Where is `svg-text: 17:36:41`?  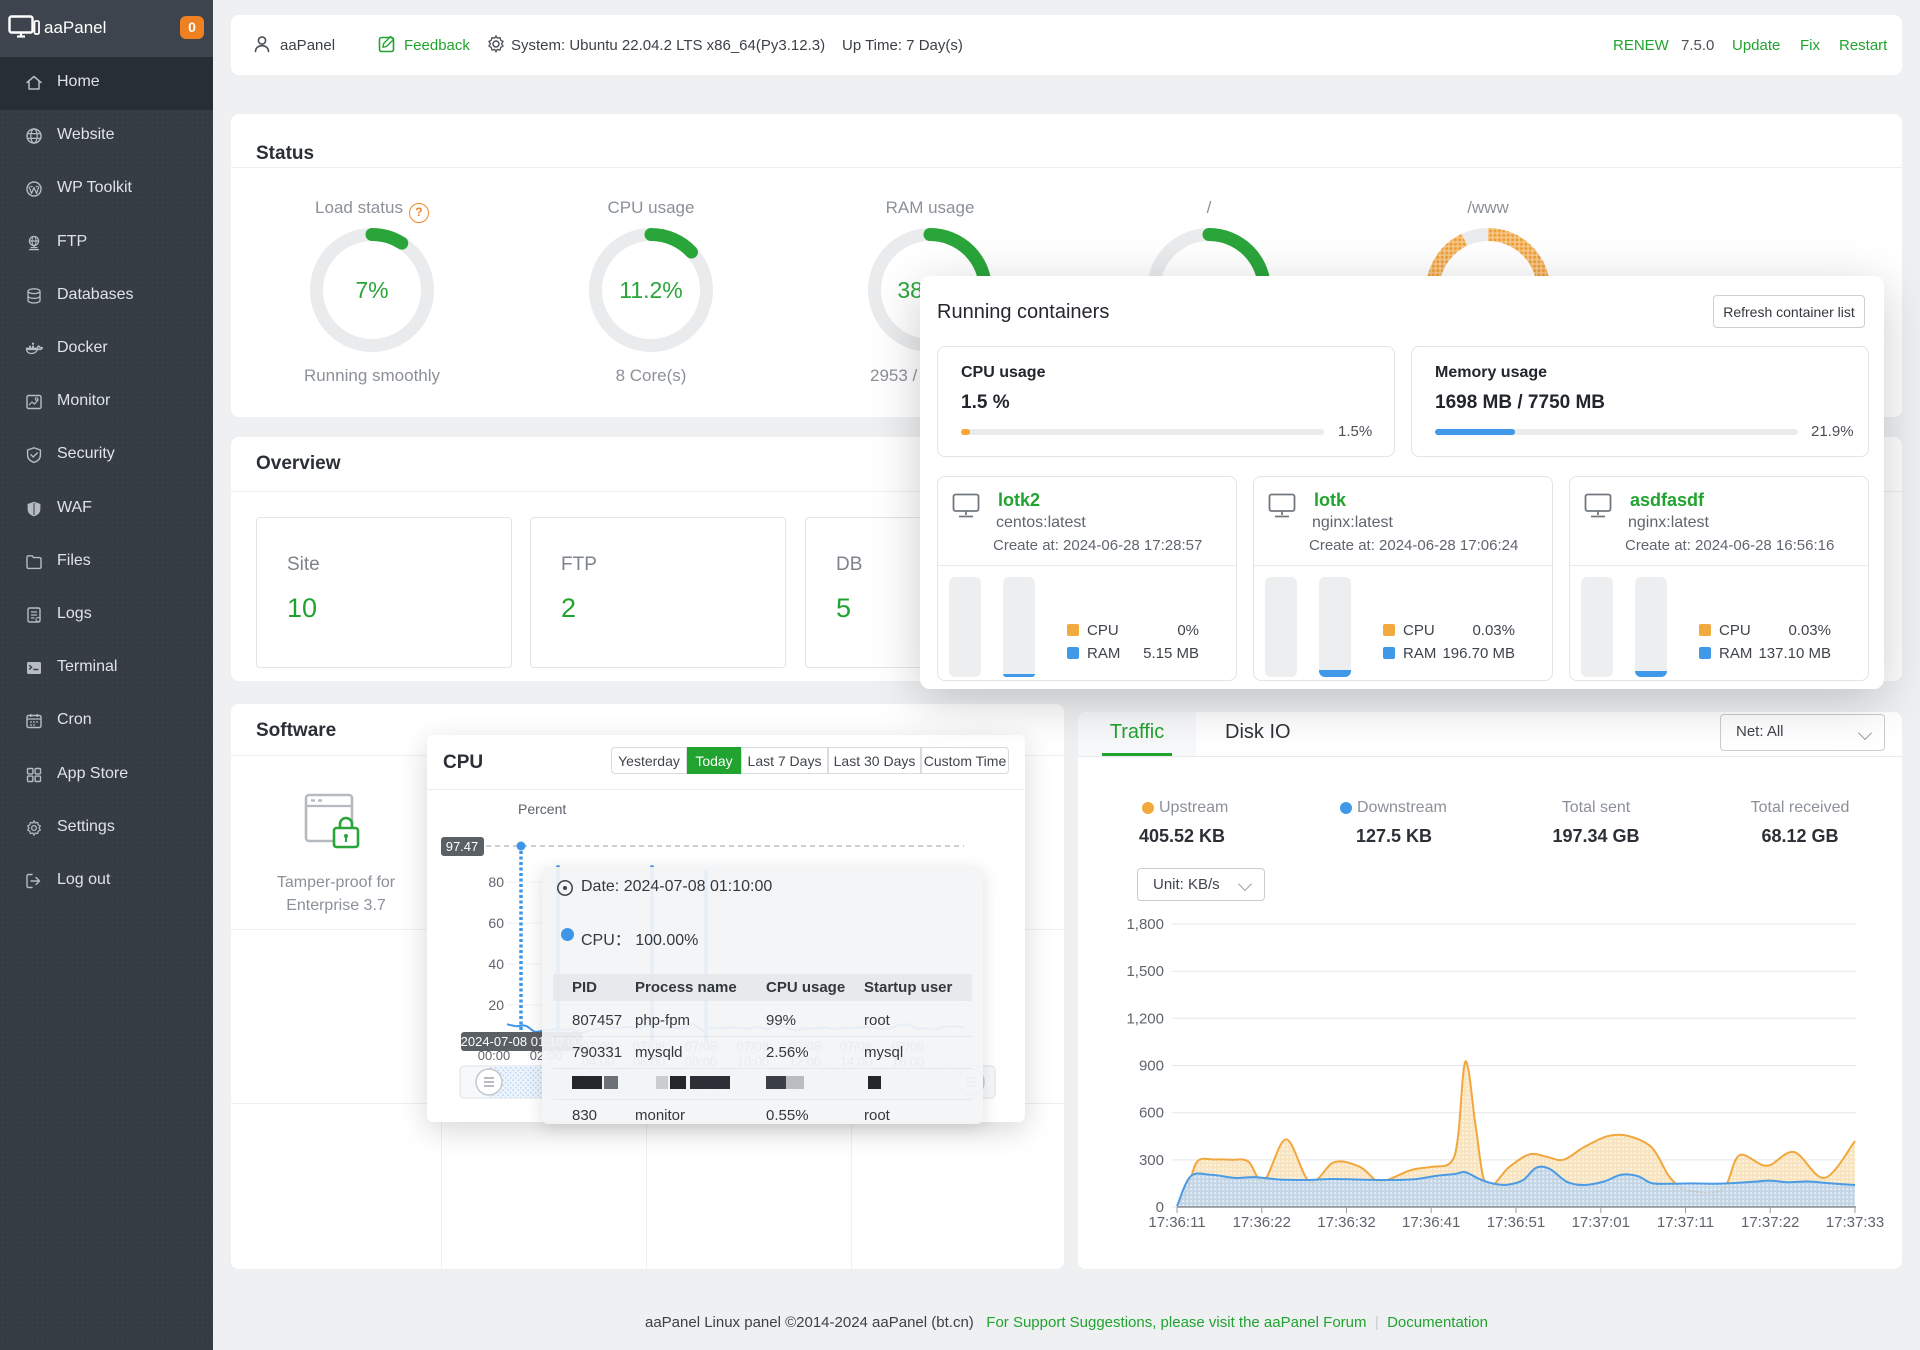 svg-text: 17:36:41 is located at coordinates (1431, 1222).